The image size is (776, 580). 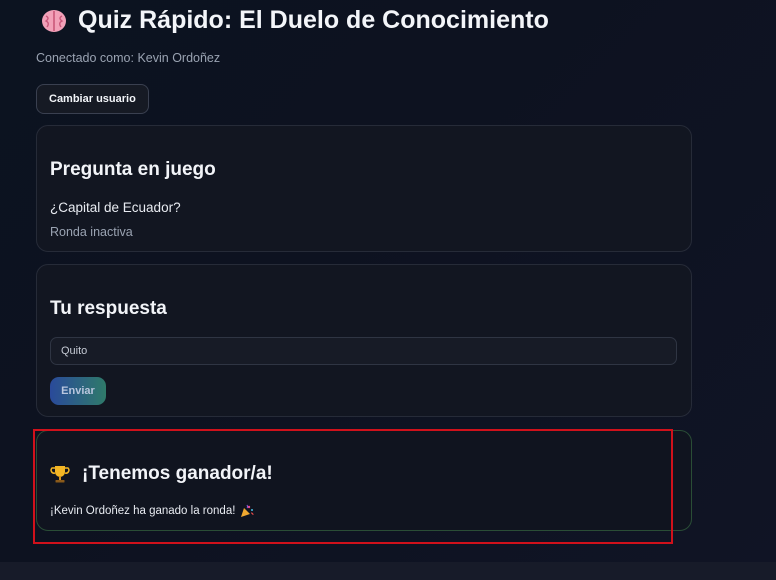 I want to click on page-title: Quiz Rápido: El Duelo de Conocimiento, so click(x=294, y=20).